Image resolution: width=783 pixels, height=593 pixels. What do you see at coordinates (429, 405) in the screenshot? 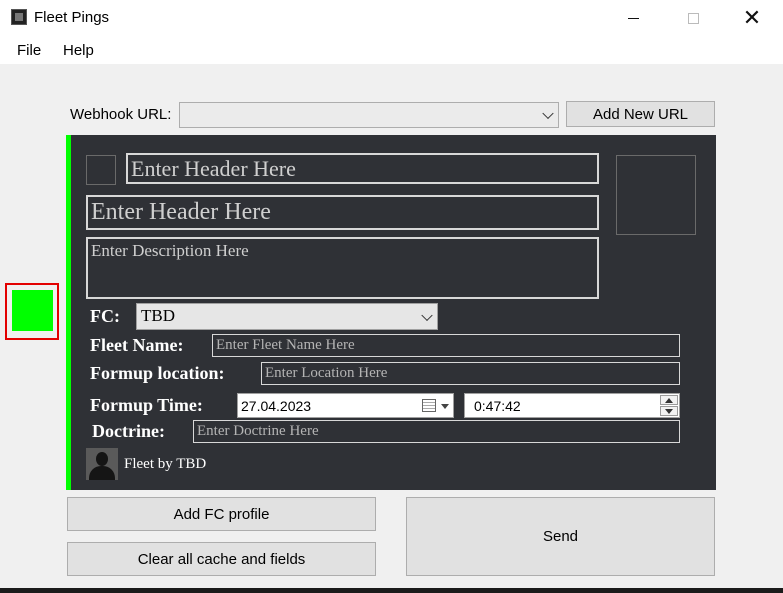
I see `calendar-icon` at bounding box center [429, 405].